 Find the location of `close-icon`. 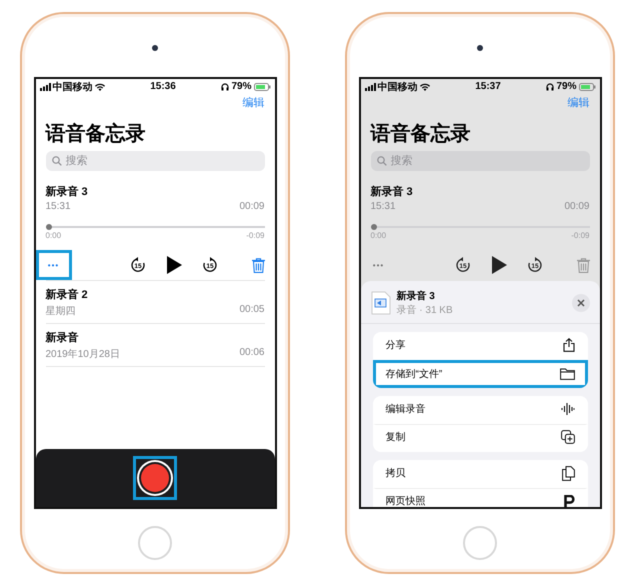

close-icon is located at coordinates (581, 303).